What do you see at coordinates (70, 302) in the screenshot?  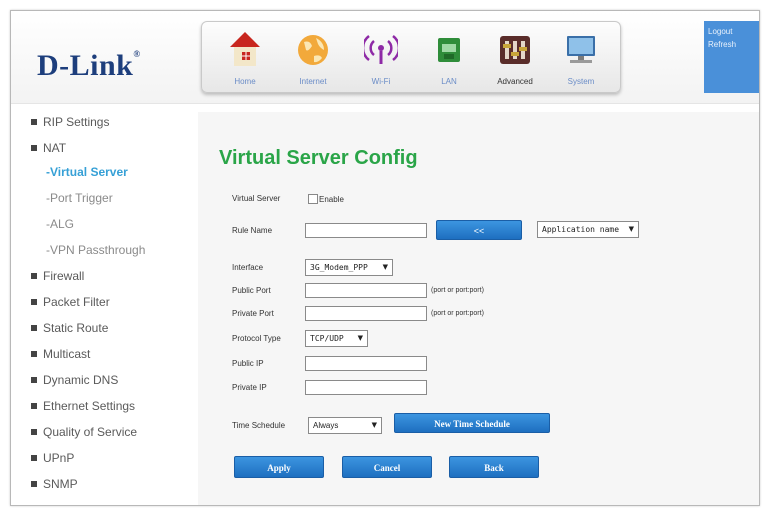 I see `sidebar-item-packet-filter: Packet Filter` at bounding box center [70, 302].